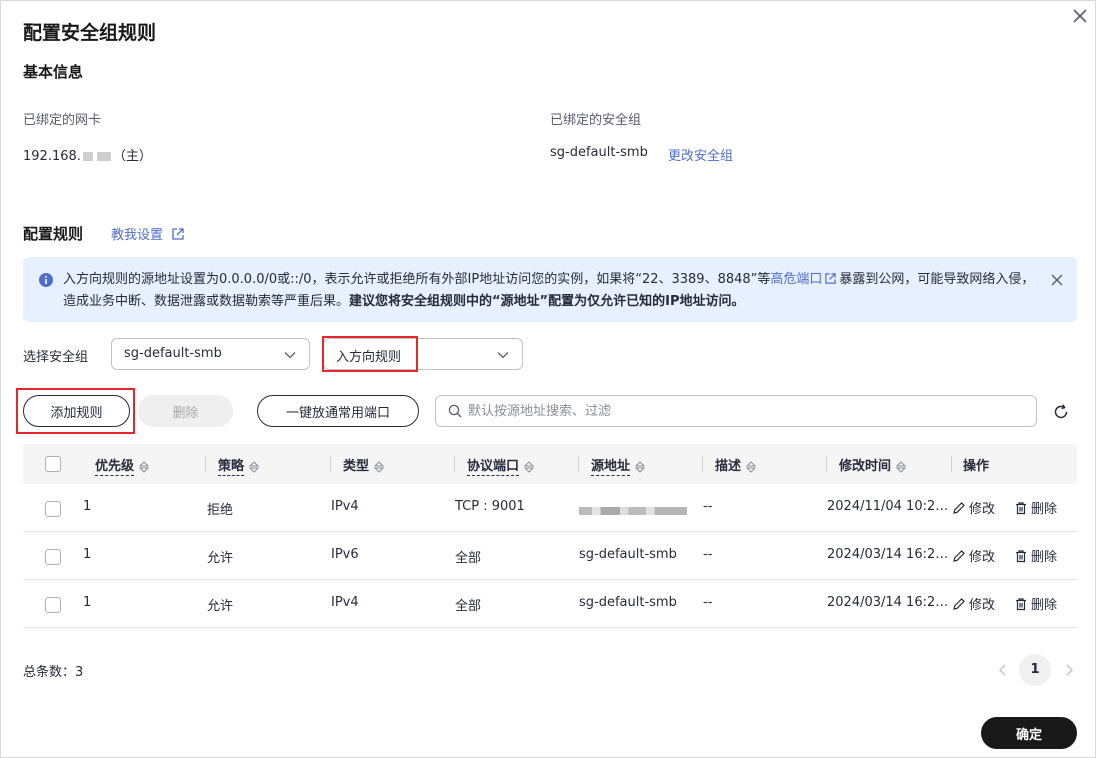 The image size is (1096, 758). I want to click on select-sg-label: 选择安全组, so click(56, 357).